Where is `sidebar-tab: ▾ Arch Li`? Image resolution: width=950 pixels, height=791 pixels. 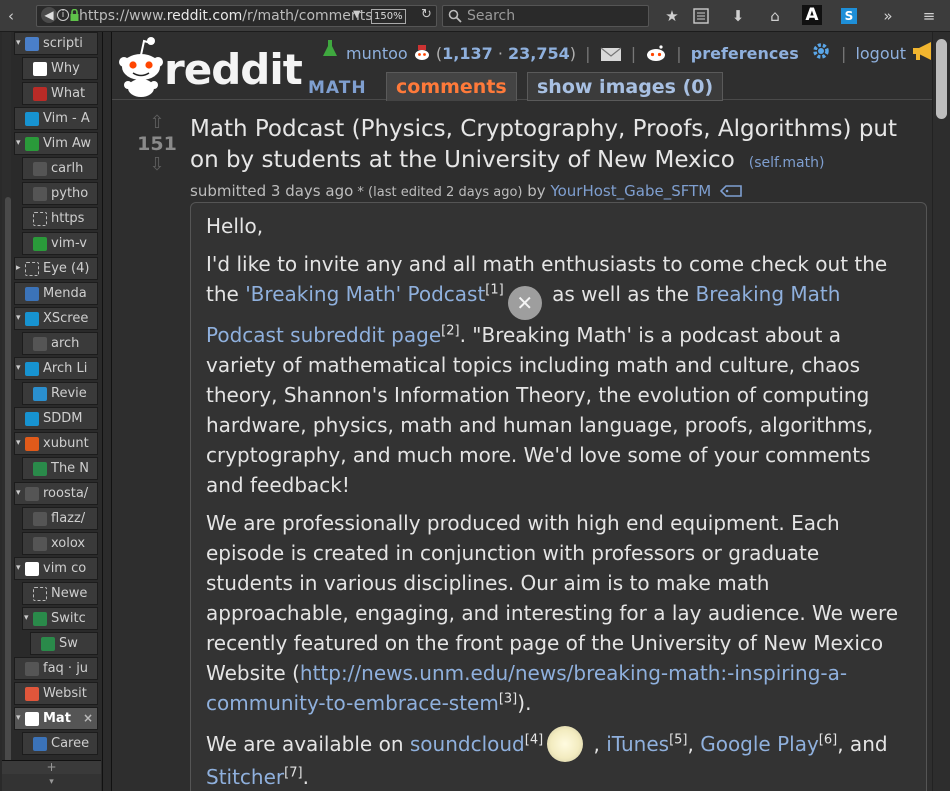
sidebar-tab: ▾ Arch Li is located at coordinates (56, 368).